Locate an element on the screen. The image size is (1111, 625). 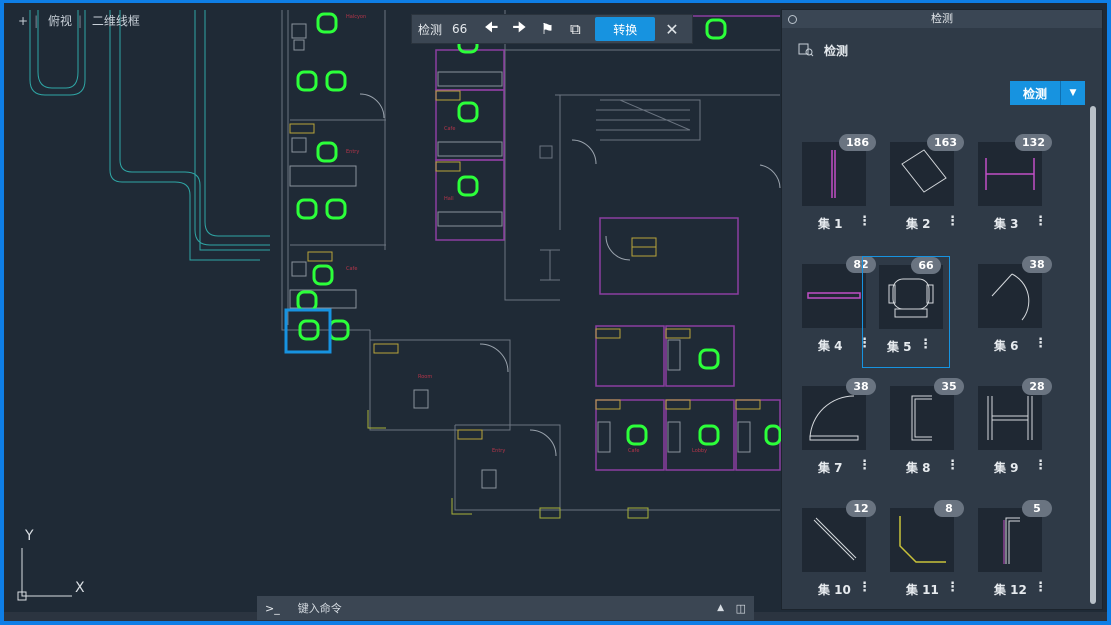
viewport-menu-button: + is located at coordinates (23, 21).